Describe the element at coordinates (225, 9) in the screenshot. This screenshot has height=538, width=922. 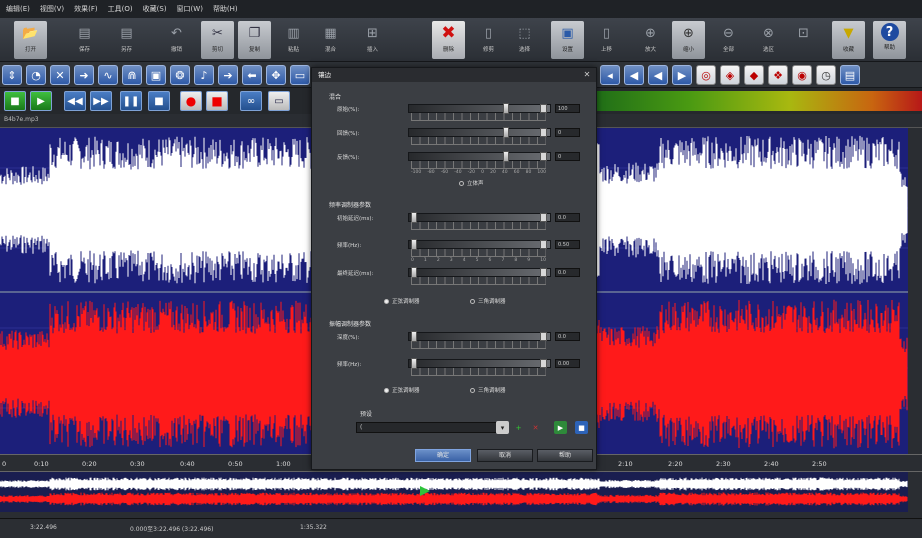
I see `menu-item-help: 帮助(H)` at that location.